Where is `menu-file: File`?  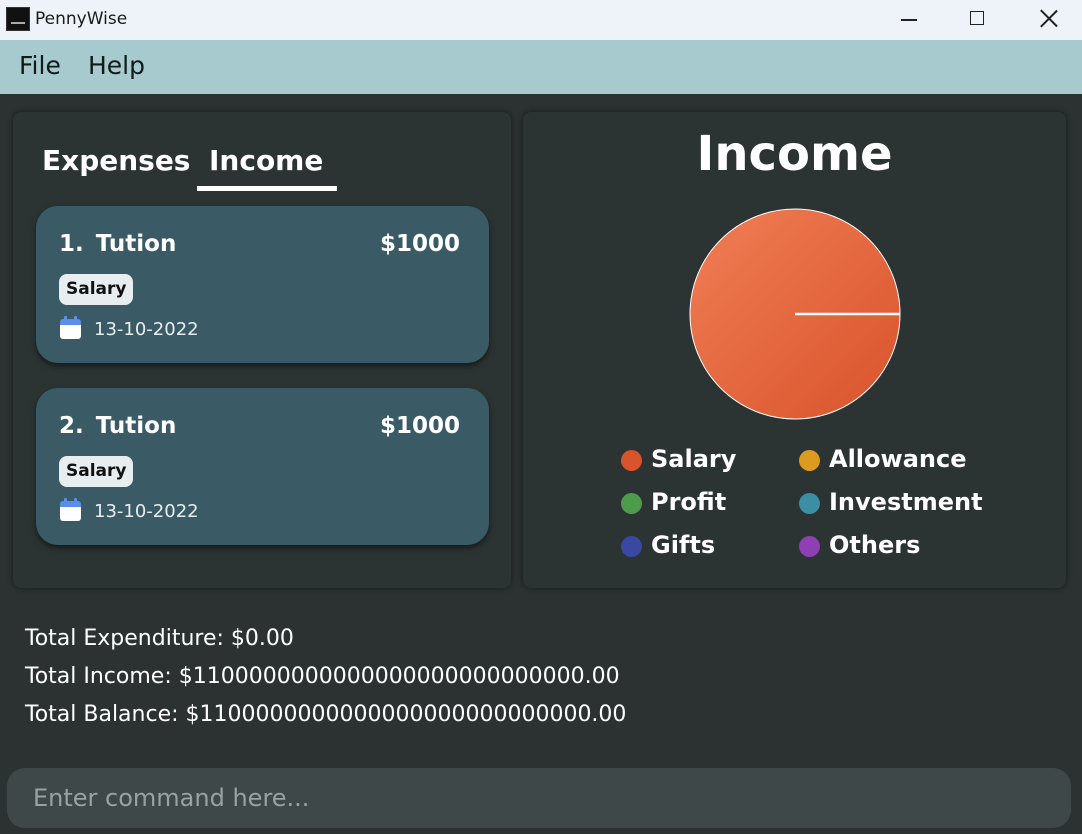 menu-file: File is located at coordinates (40, 65).